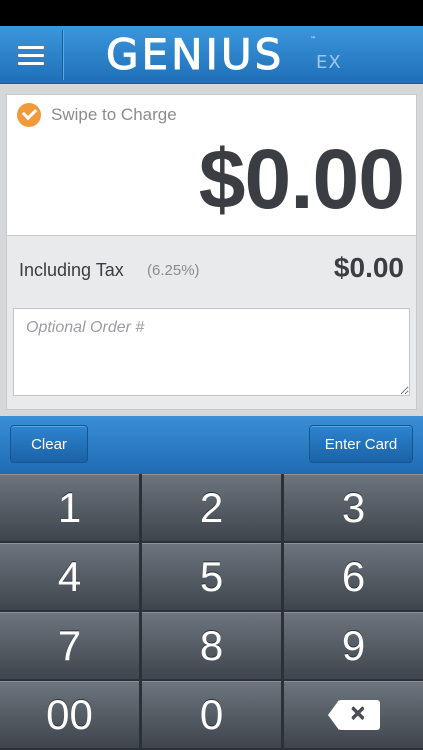  I want to click on backspace-key: ✕, so click(353, 714).